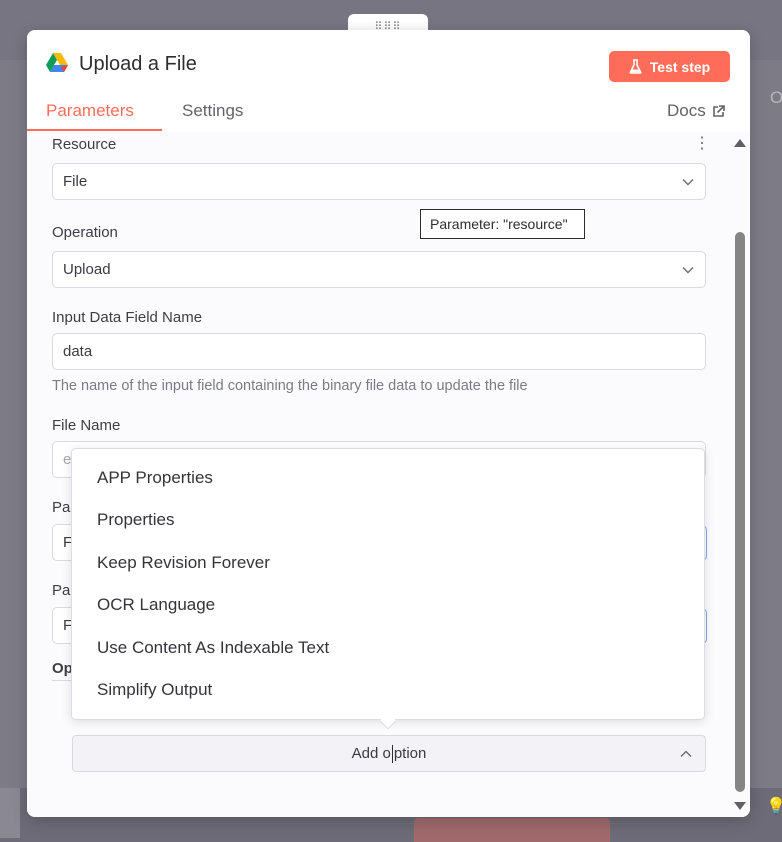 The width and height of the screenshot is (782, 842). I want to click on text-cursor, so click(392, 753).